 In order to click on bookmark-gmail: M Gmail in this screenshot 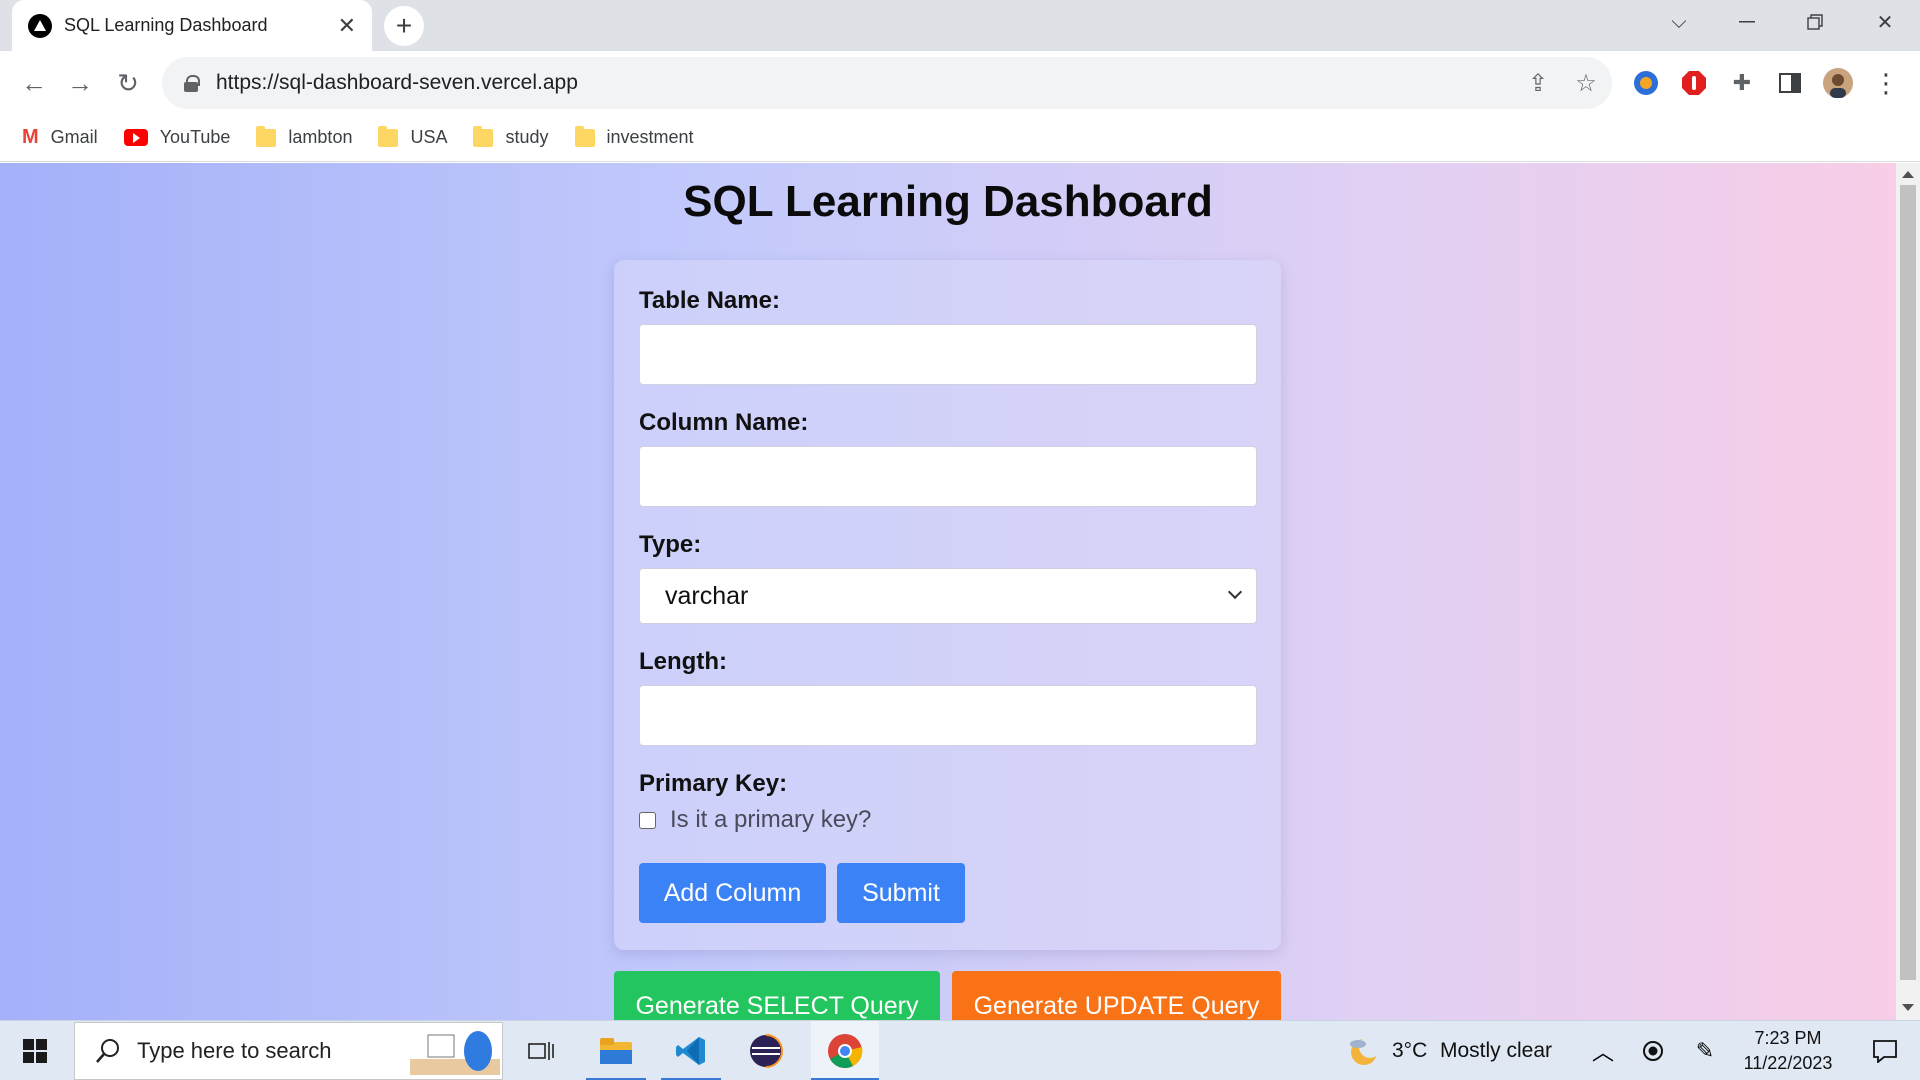, I will do `click(60, 137)`.